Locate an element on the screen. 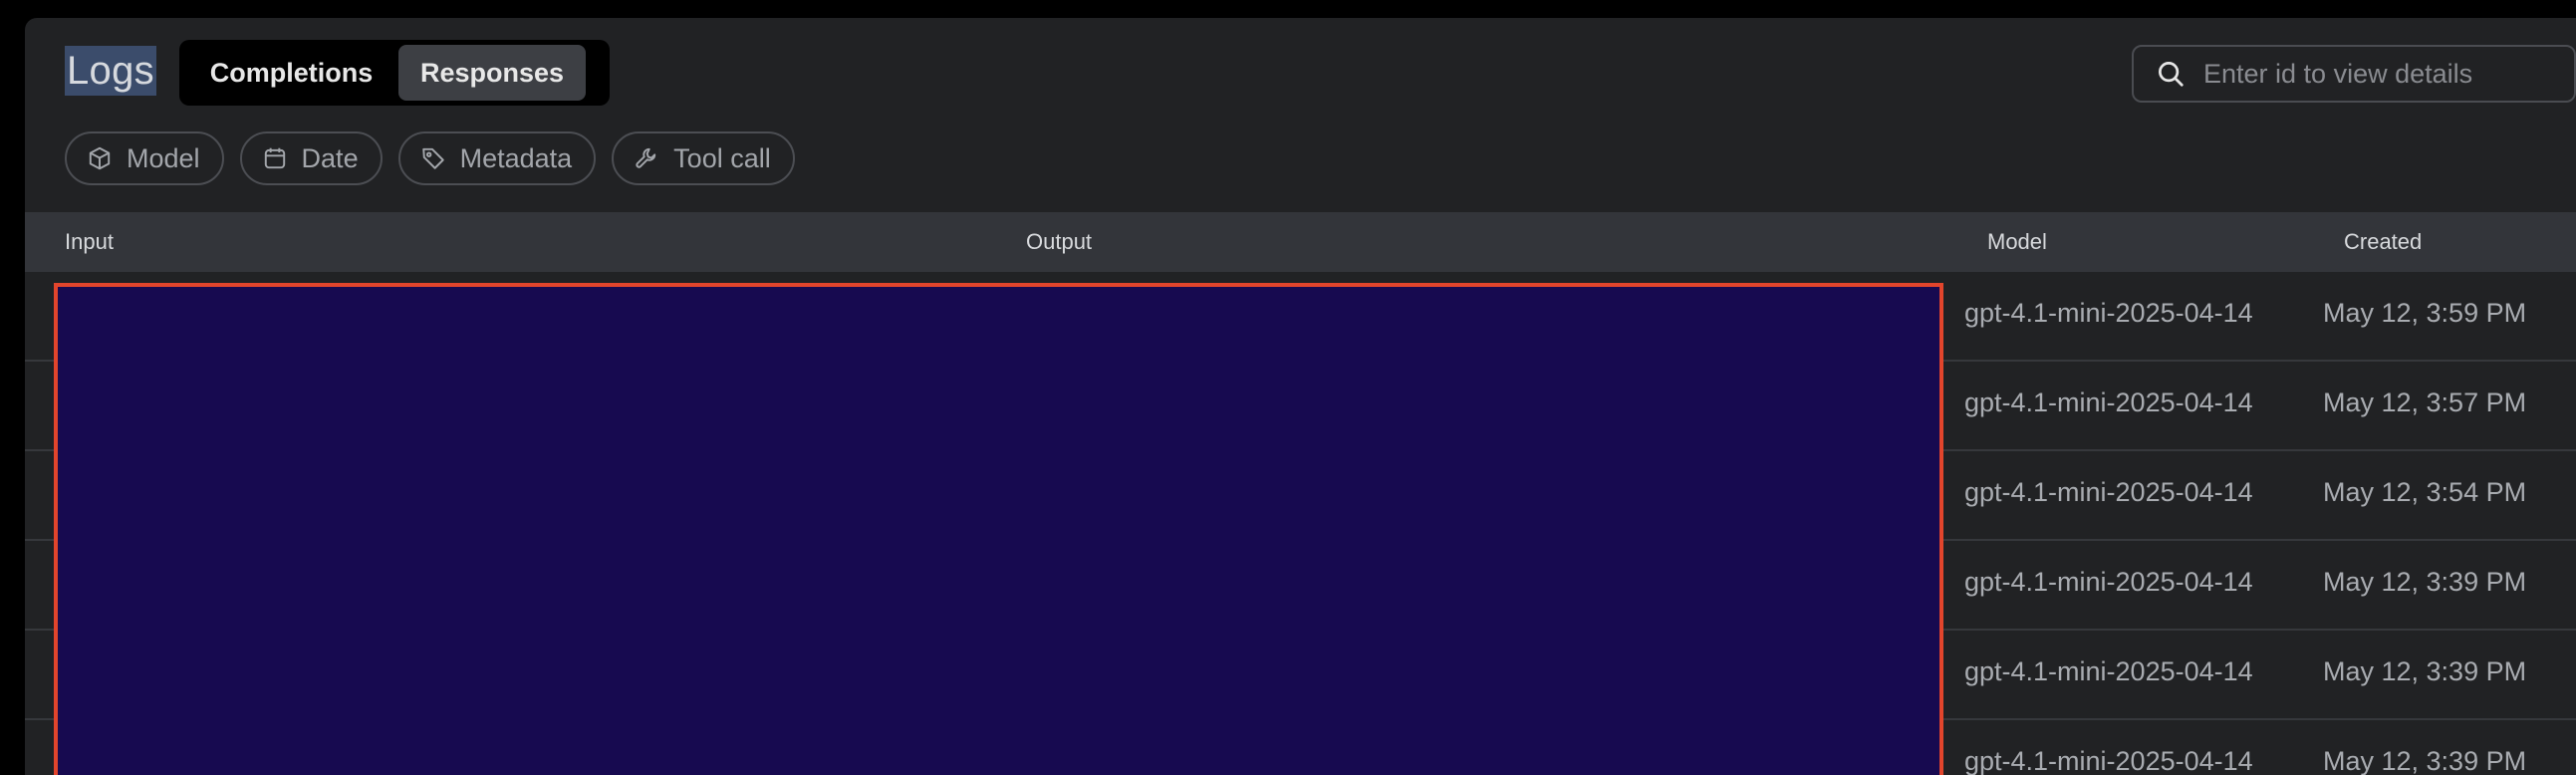 The width and height of the screenshot is (2576, 775). search-box is located at coordinates (2354, 74).